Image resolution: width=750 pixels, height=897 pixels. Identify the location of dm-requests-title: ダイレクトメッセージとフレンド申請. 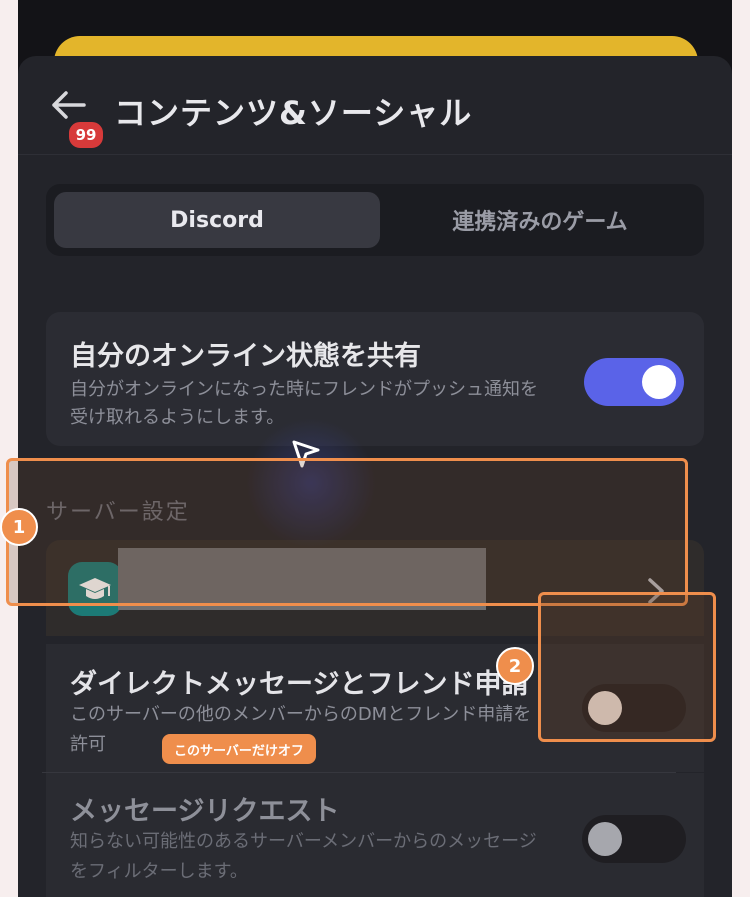
(299, 684).